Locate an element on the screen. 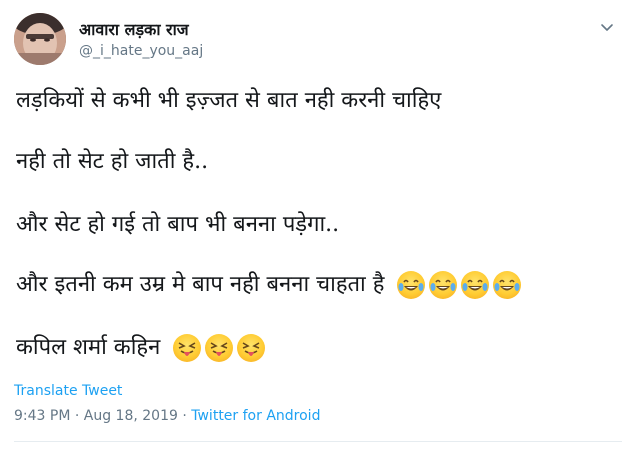 This screenshot has height=450, width=636. tweet-line-5-text: कपिल शर्मा कहिन is located at coordinates (88, 347).